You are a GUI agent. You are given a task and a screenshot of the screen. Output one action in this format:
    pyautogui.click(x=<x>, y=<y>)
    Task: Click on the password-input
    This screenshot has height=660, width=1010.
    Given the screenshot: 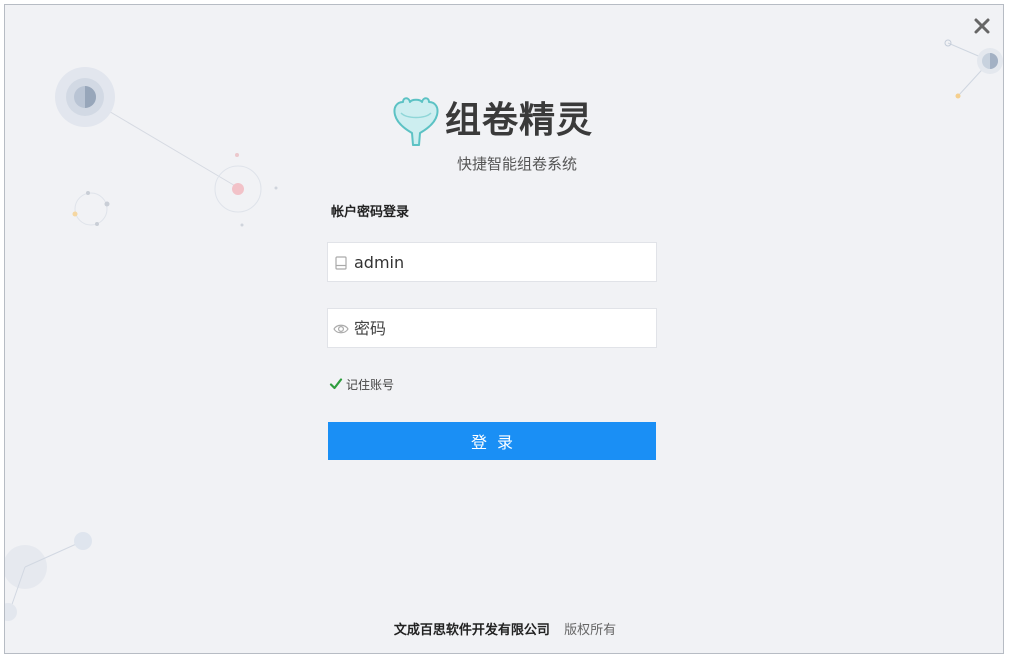 What is the action you would take?
    pyautogui.click(x=502, y=328)
    